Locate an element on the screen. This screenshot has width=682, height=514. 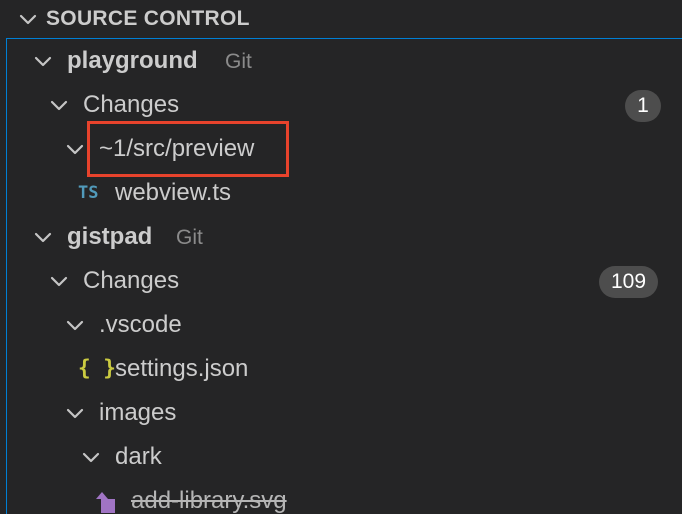
folder-label: images is located at coordinates (138, 412).